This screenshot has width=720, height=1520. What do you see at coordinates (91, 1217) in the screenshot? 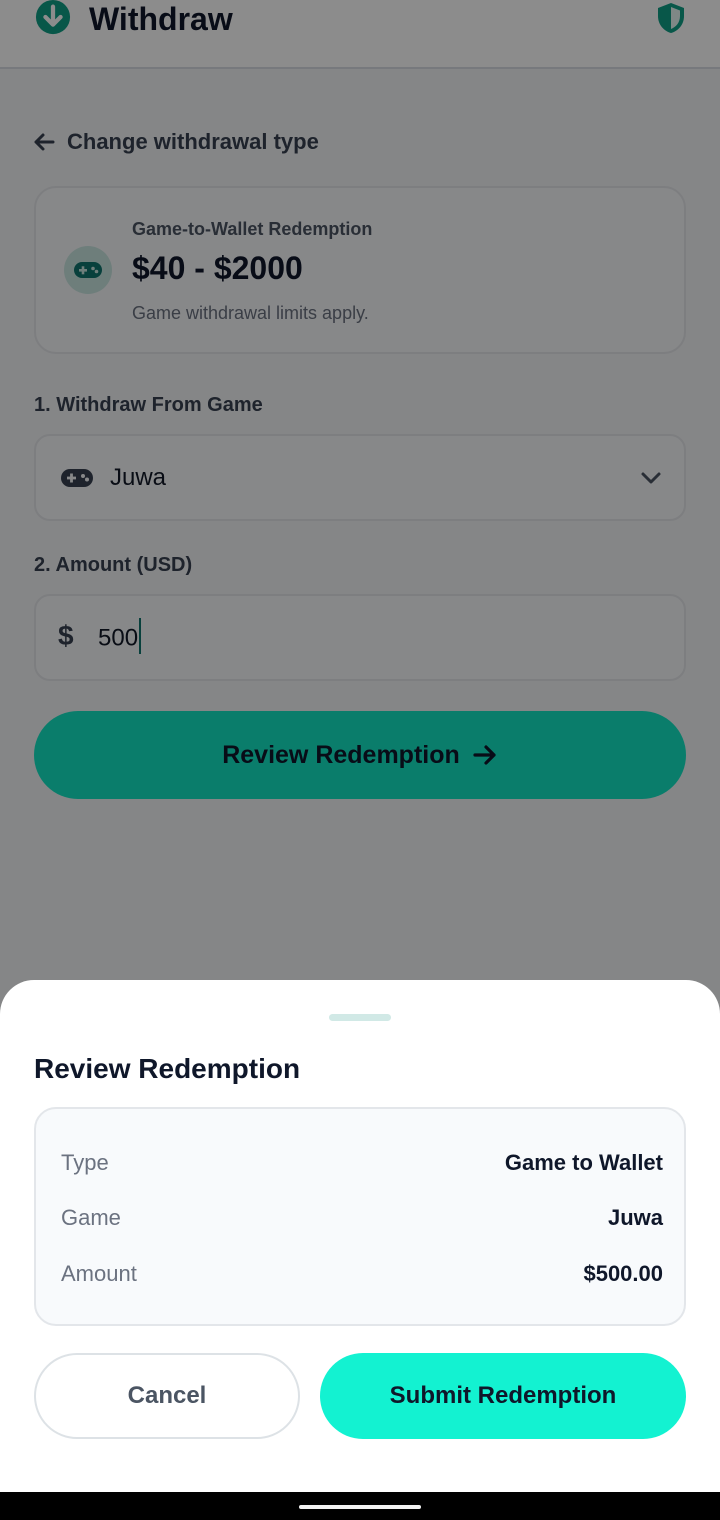
I see `summary-key: Game` at bounding box center [91, 1217].